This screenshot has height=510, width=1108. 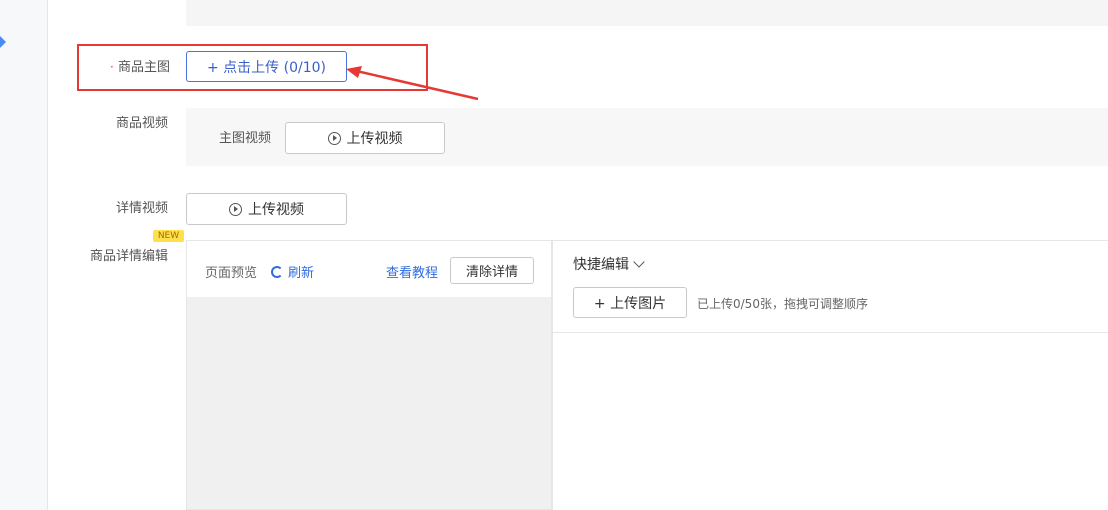 What do you see at coordinates (374, 139) in the screenshot?
I see `product-video-upload-label: 上传视频` at bounding box center [374, 139].